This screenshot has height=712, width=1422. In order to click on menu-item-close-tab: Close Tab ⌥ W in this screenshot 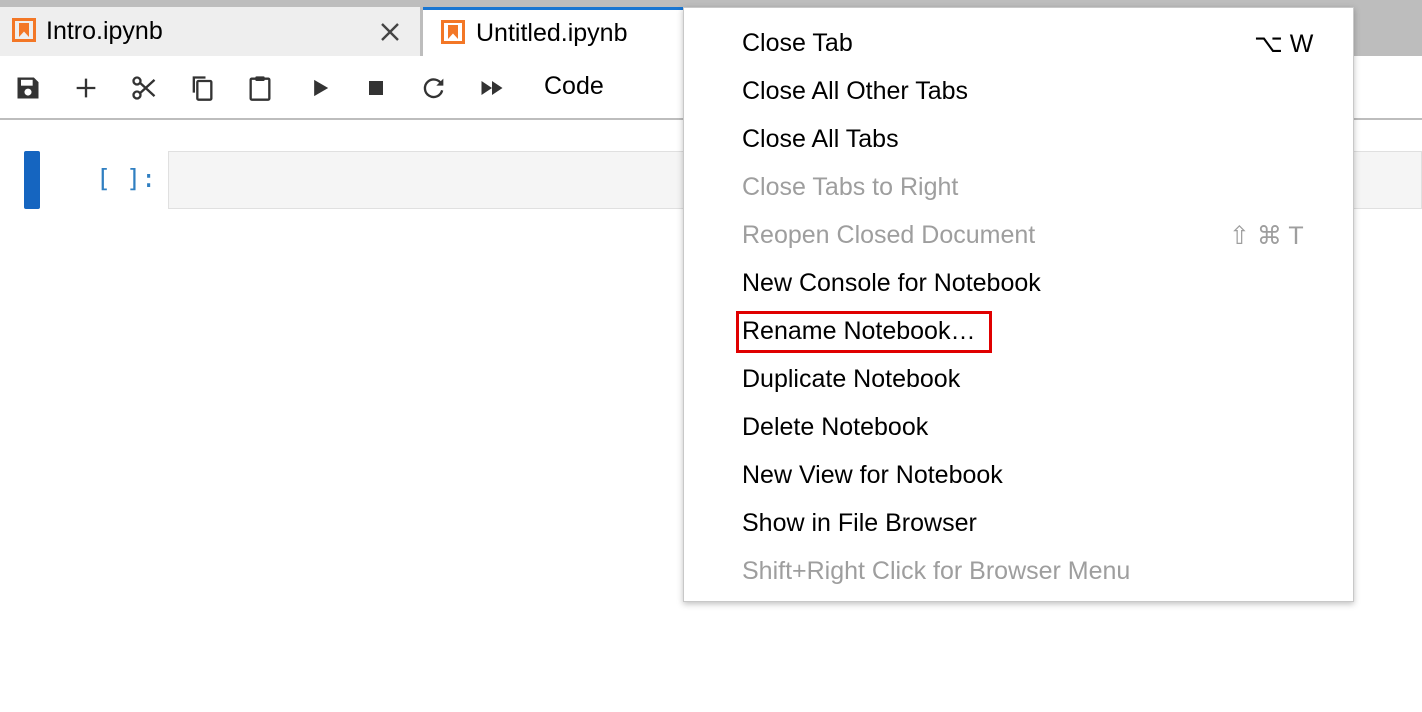, I will do `click(1018, 43)`.